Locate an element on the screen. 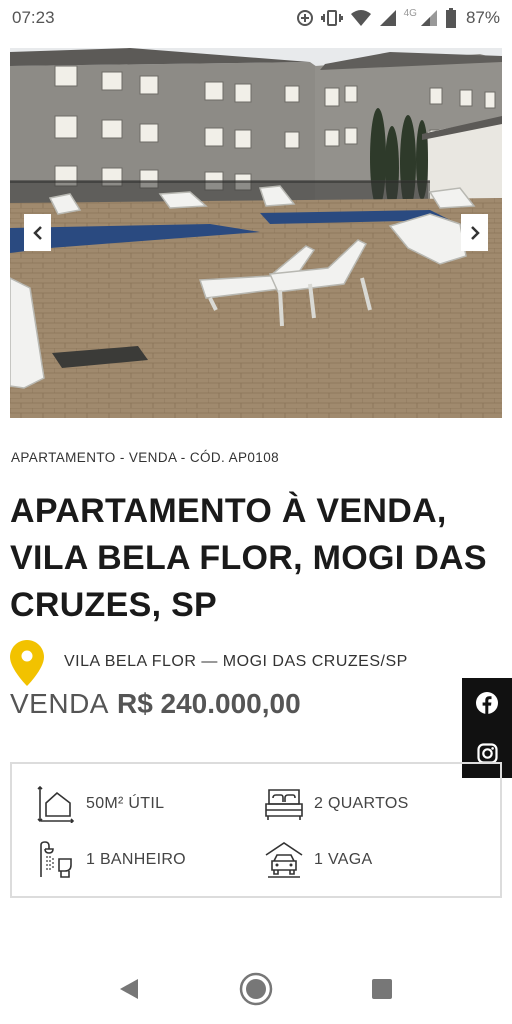 The image size is (512, 1024). status-time: 07:23 is located at coordinates (33, 17).